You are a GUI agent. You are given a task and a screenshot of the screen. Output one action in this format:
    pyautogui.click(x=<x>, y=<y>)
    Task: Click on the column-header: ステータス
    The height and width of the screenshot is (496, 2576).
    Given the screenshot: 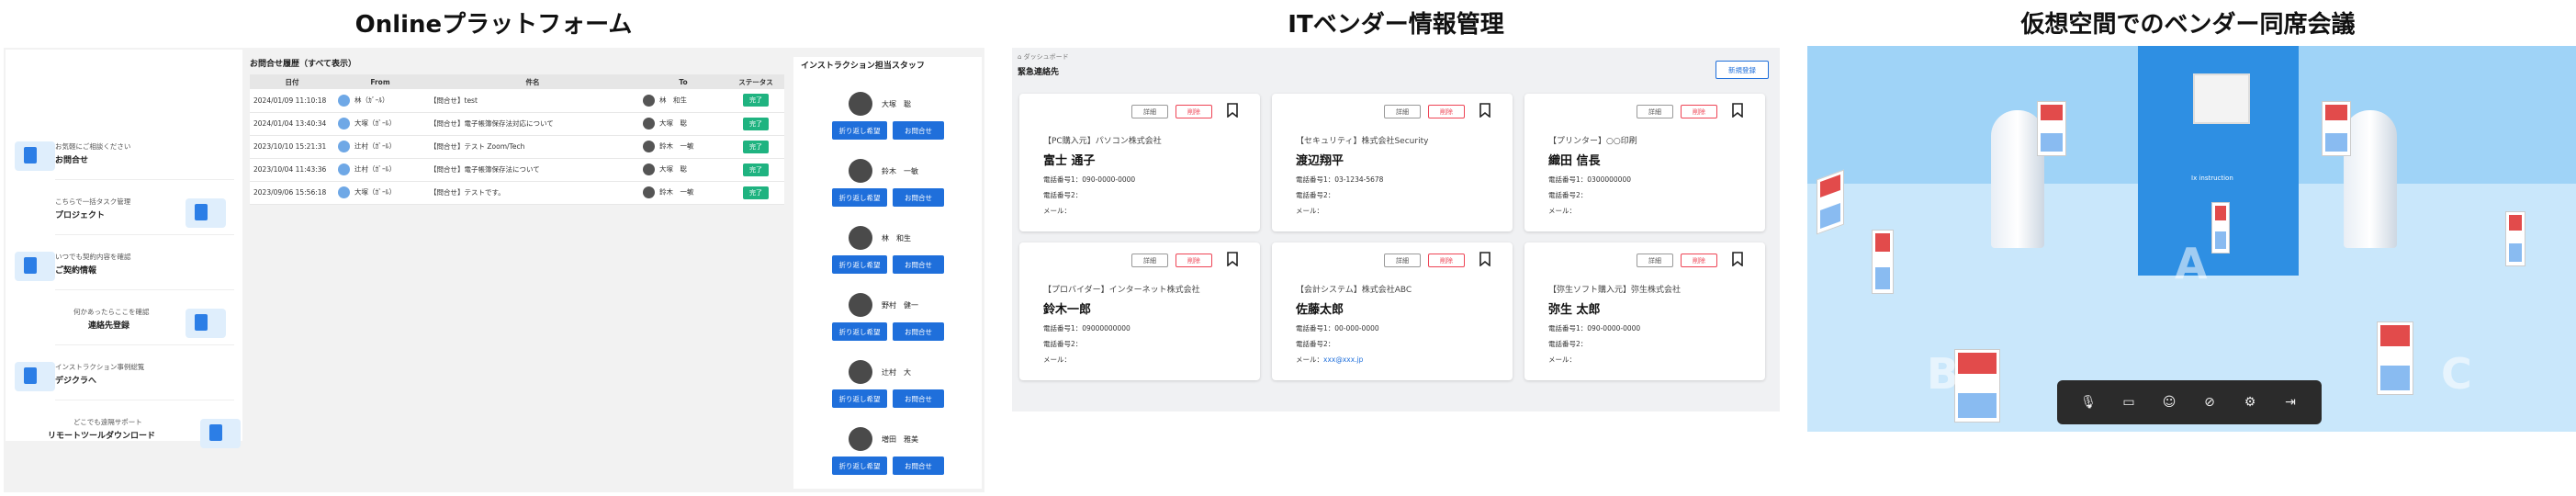 What is the action you would take?
    pyautogui.click(x=755, y=81)
    